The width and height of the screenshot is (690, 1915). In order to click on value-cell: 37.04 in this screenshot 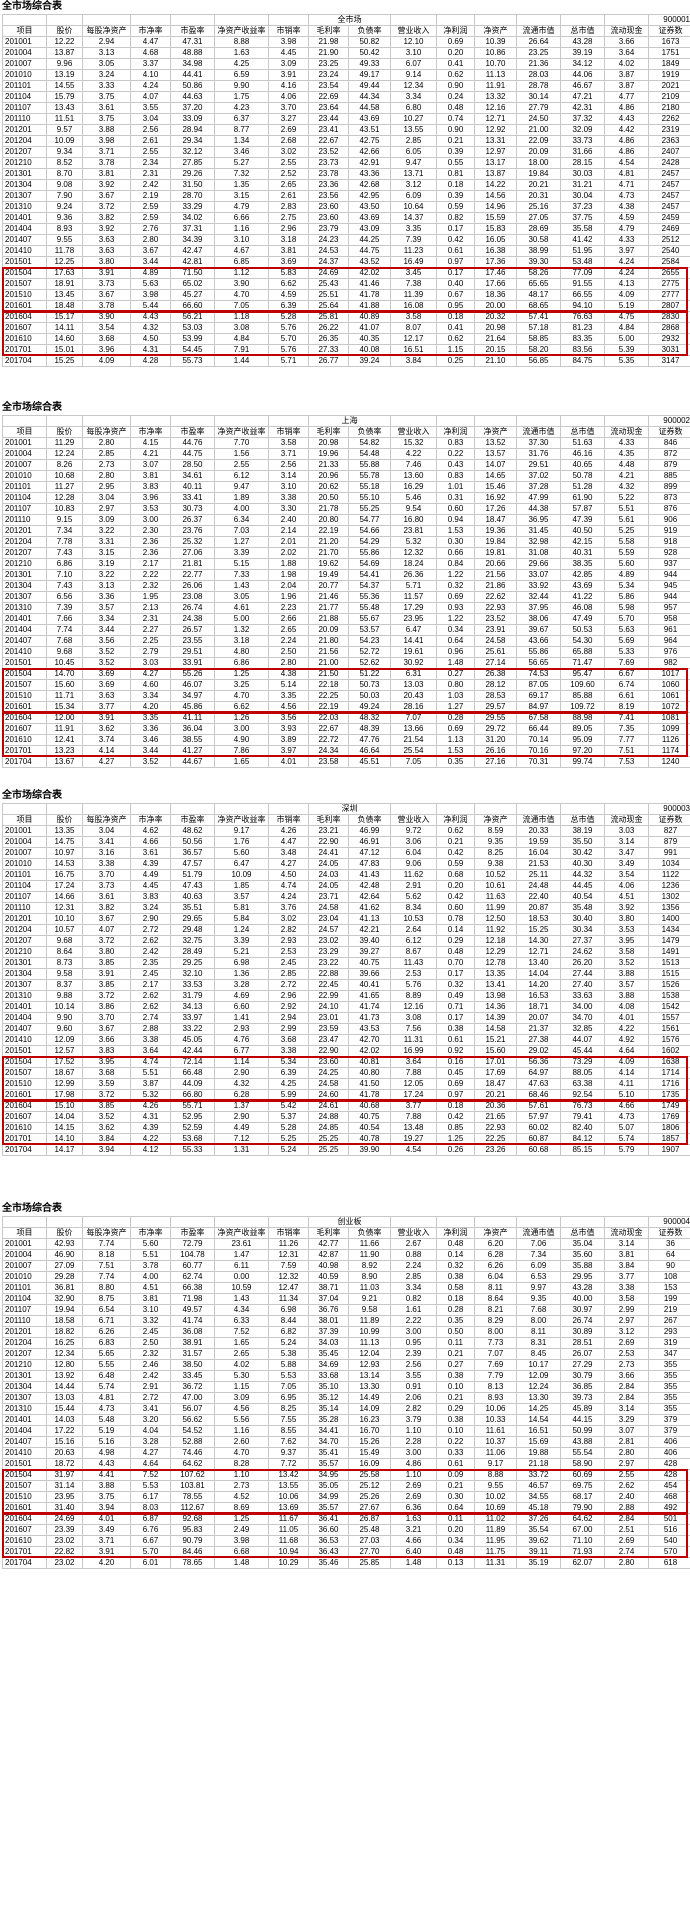, I will do `click(328, 1299)`.